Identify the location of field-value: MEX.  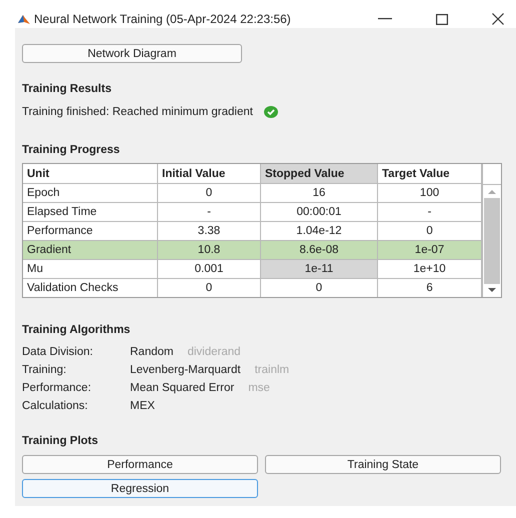
(142, 406).